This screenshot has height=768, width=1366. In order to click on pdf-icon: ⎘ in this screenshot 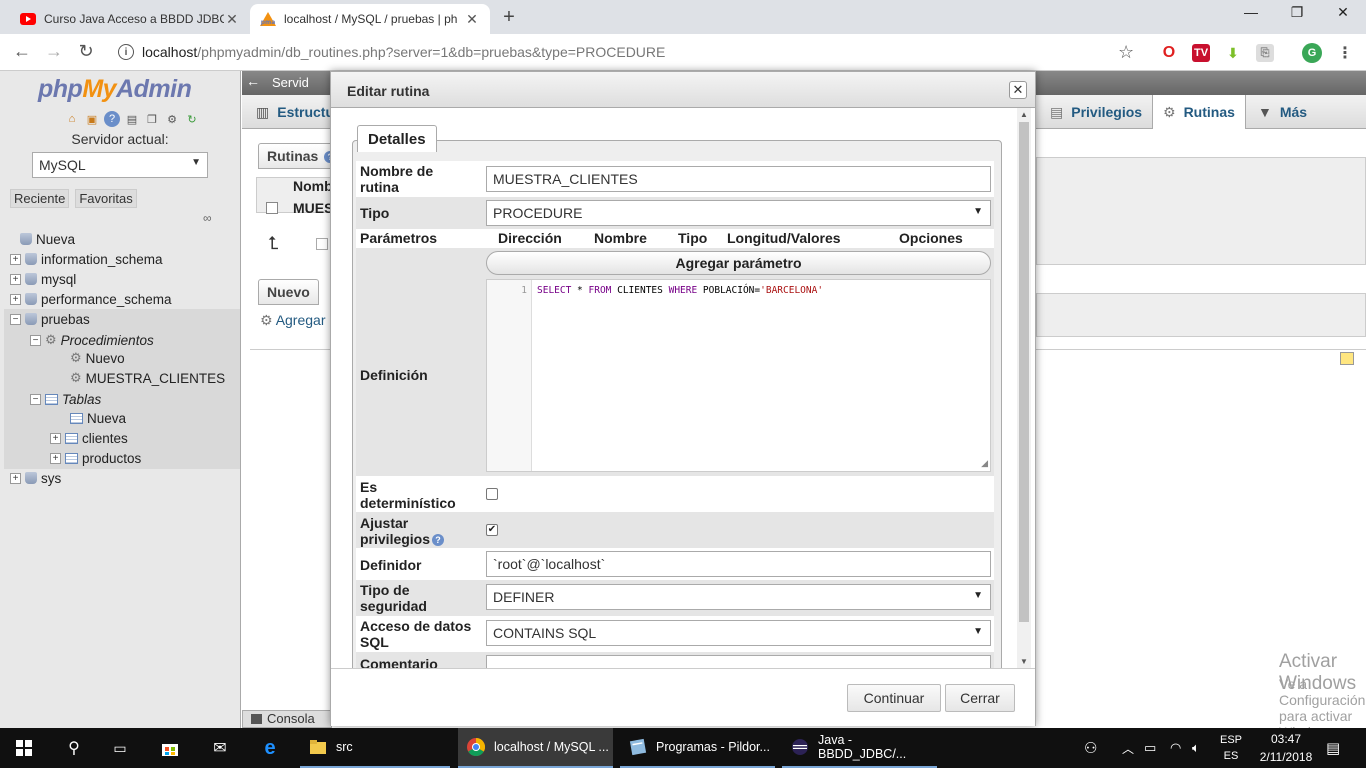, I will do `click(1265, 53)`.